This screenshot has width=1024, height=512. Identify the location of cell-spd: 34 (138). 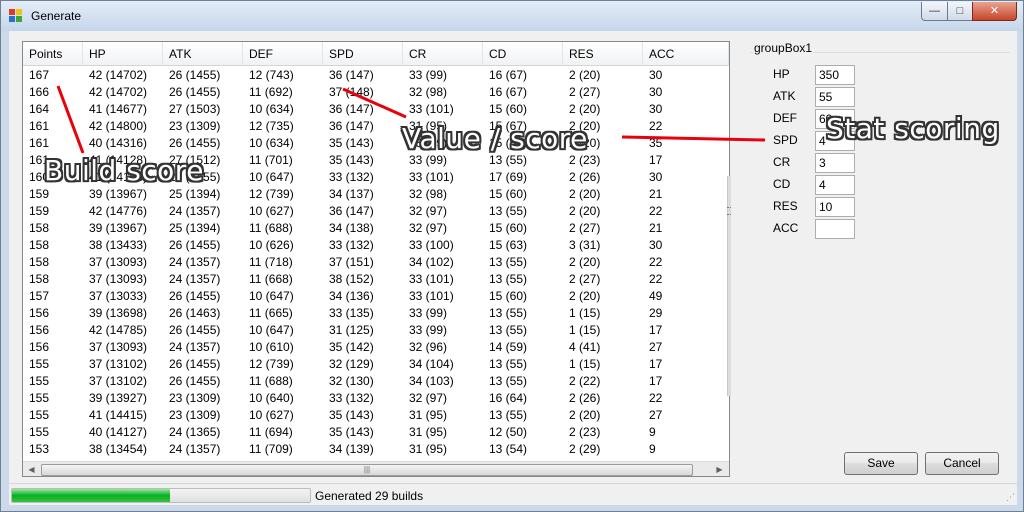
(351, 228).